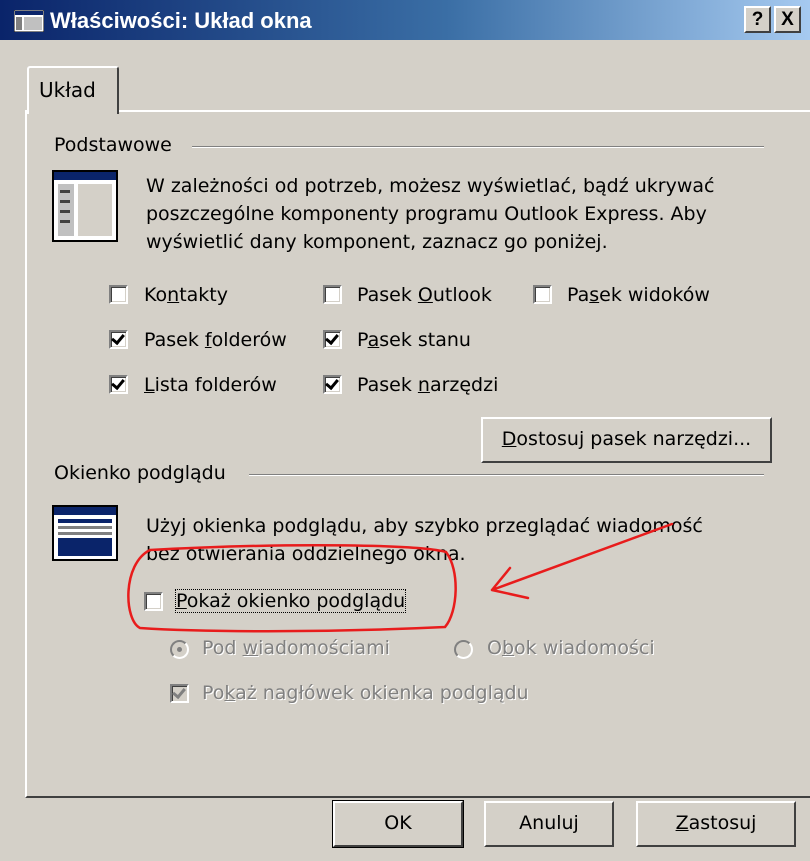 The height and width of the screenshot is (861, 810). I want to click on status-bar-label: Pasek stanu, so click(414, 340).